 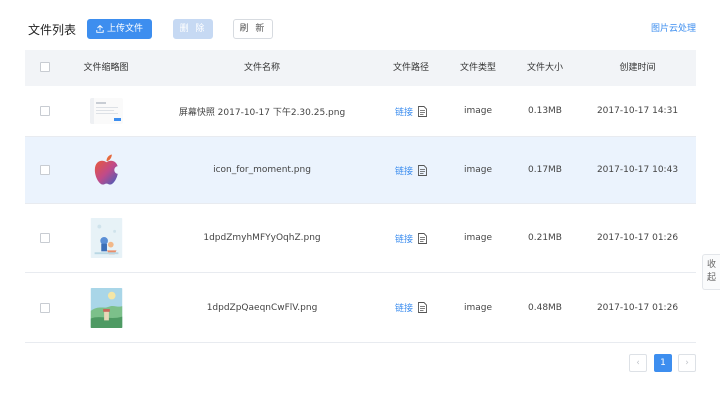 I want to click on file-size: 0.48MB, so click(x=545, y=307).